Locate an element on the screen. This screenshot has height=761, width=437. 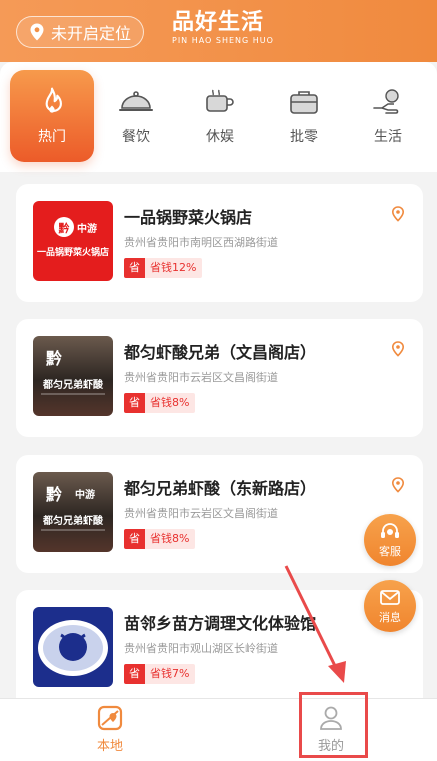
category-retail: 批零 is located at coordinates (304, 116).